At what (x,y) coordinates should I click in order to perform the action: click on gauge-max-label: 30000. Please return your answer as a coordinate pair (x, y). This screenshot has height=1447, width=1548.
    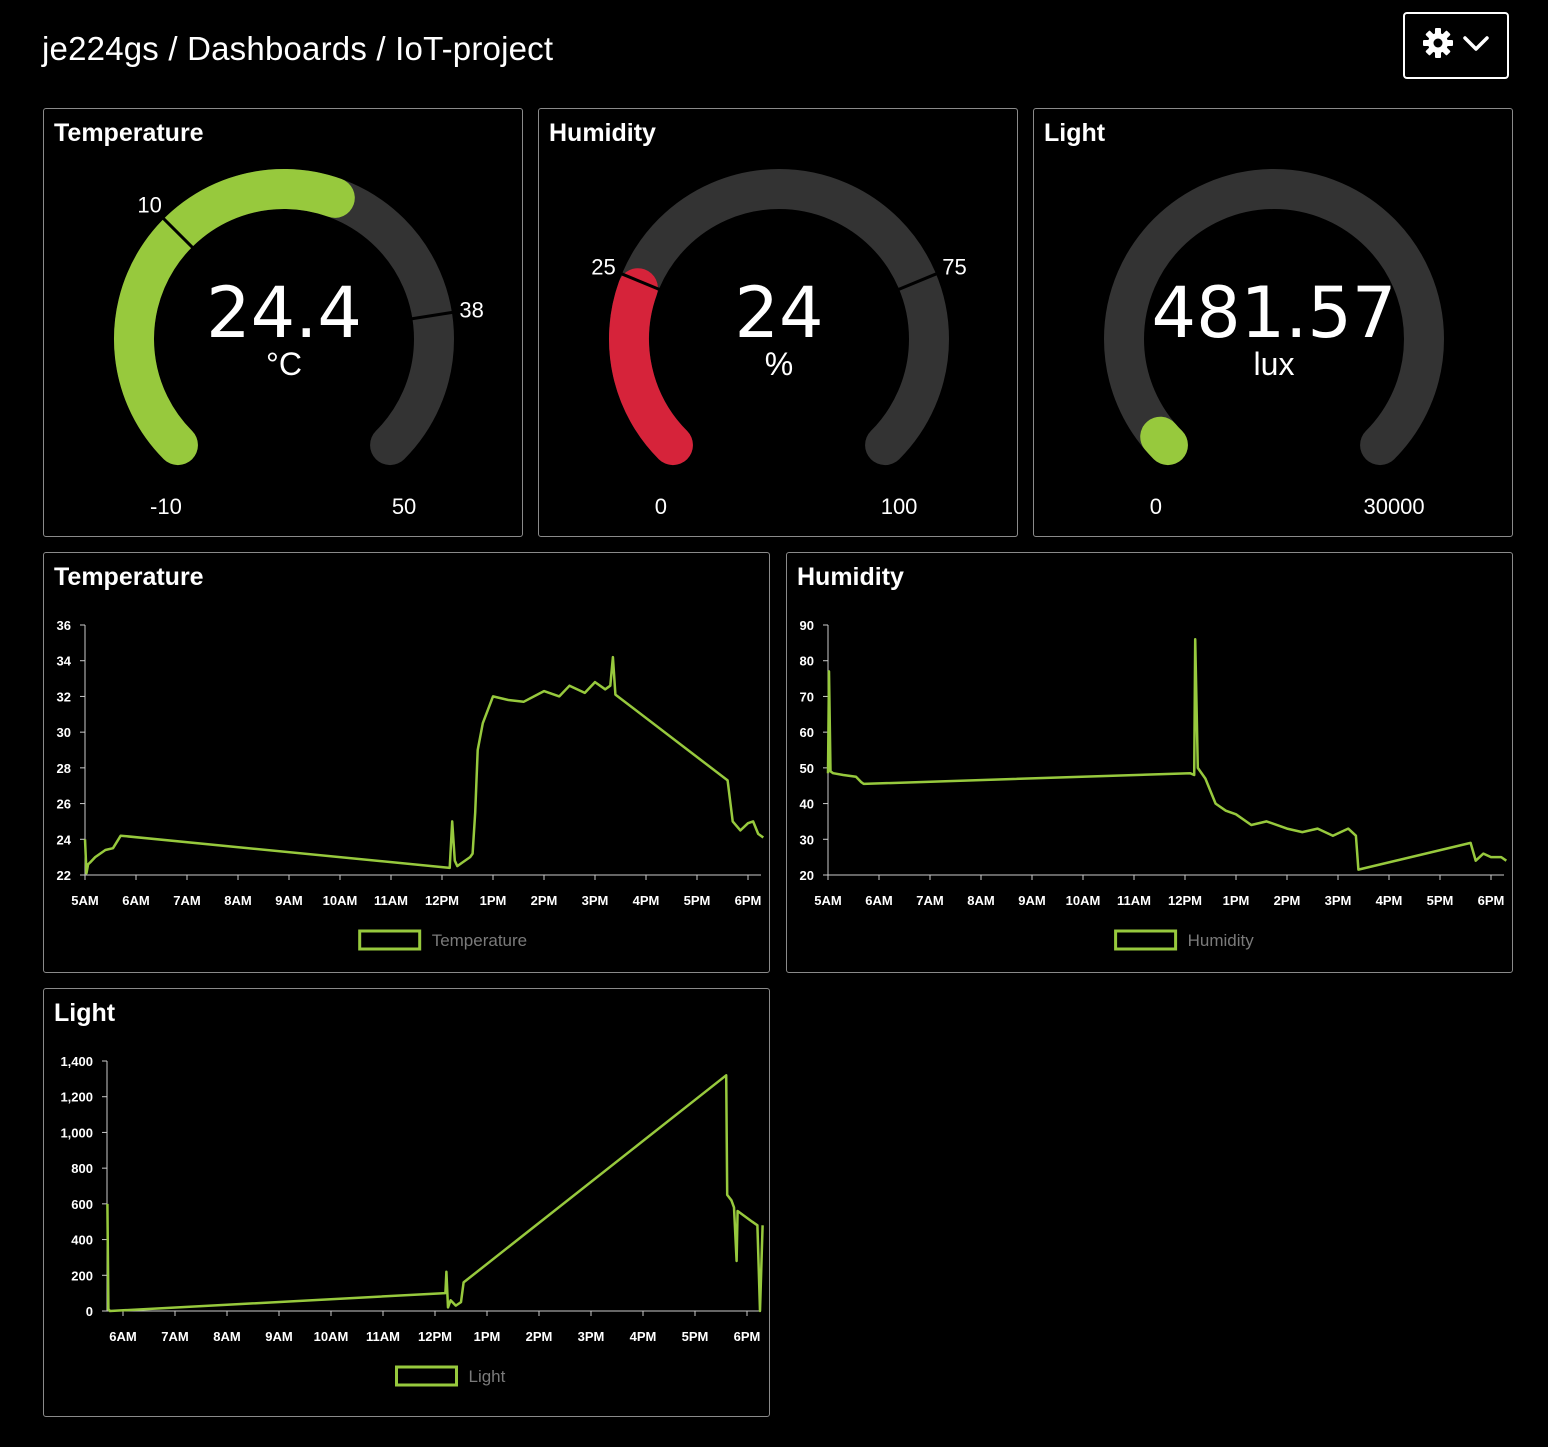
    Looking at the image, I should click on (1393, 506).